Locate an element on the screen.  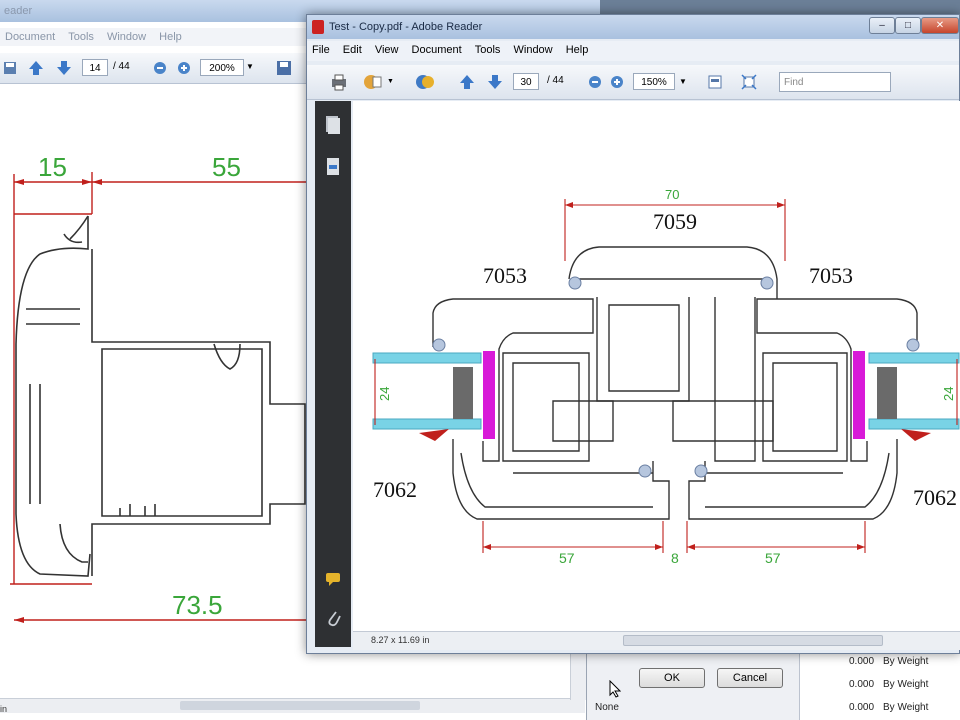
menu-file: File is located at coordinates (321, 50).